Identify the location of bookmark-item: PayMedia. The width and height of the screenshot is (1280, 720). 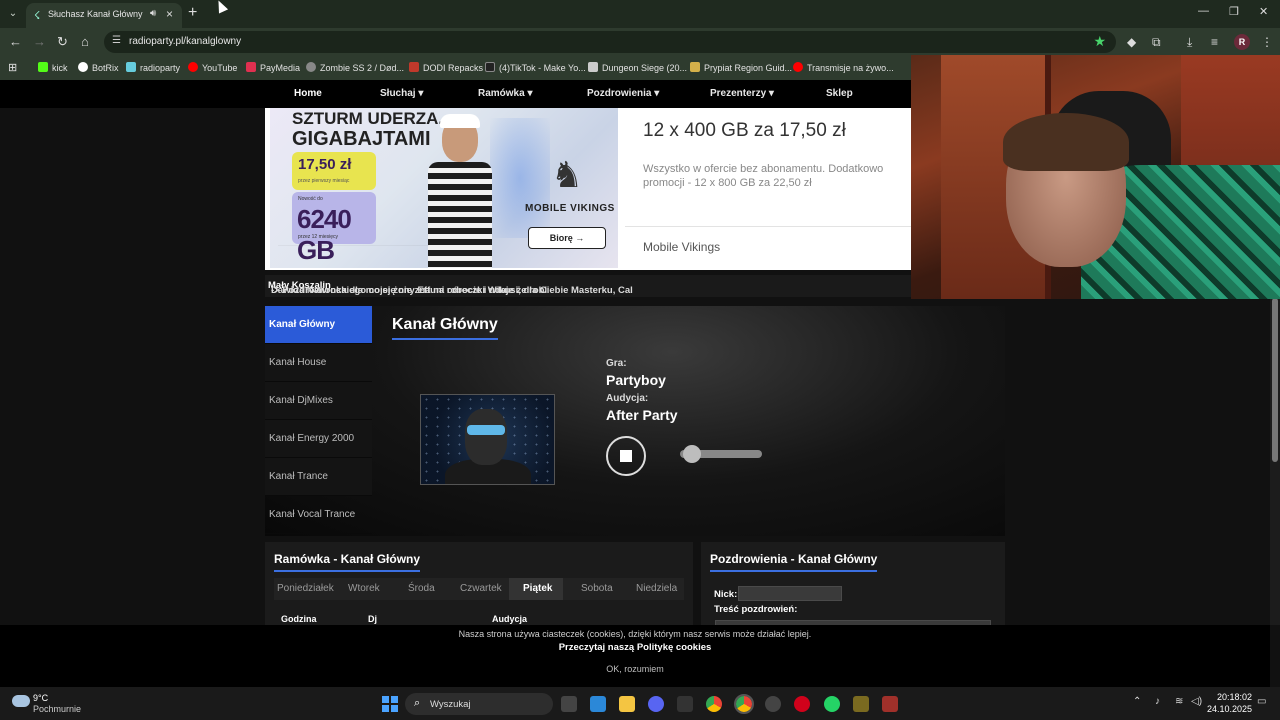
(273, 67).